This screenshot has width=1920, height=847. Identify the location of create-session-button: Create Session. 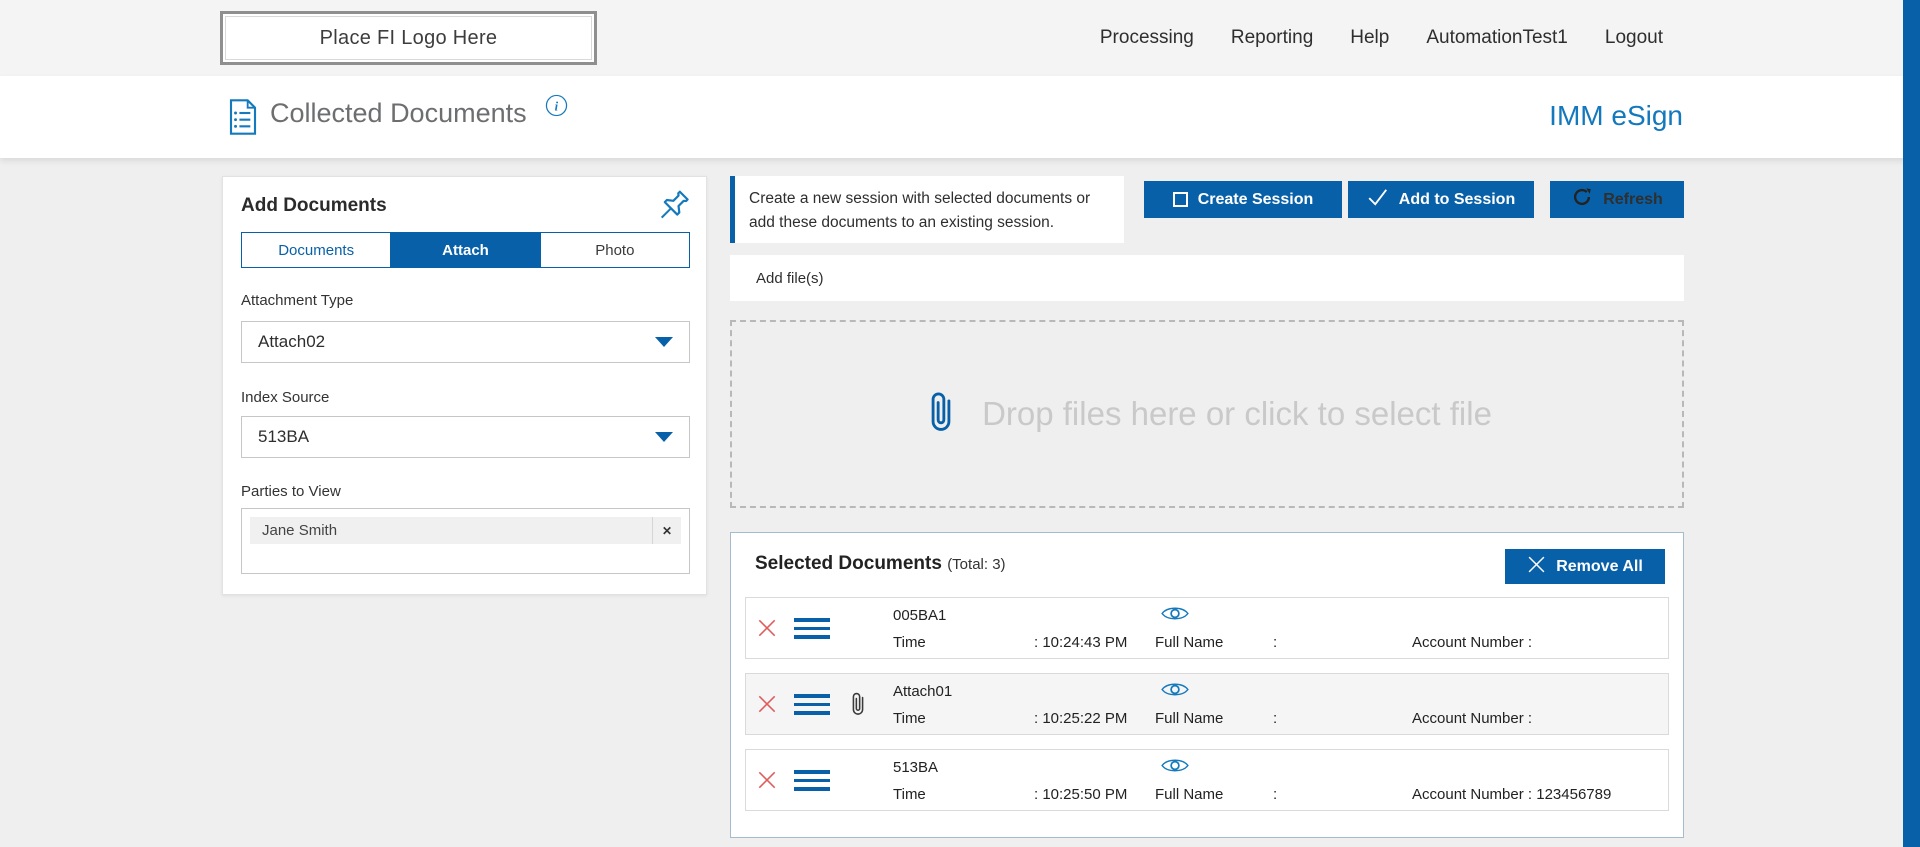
(1243, 199).